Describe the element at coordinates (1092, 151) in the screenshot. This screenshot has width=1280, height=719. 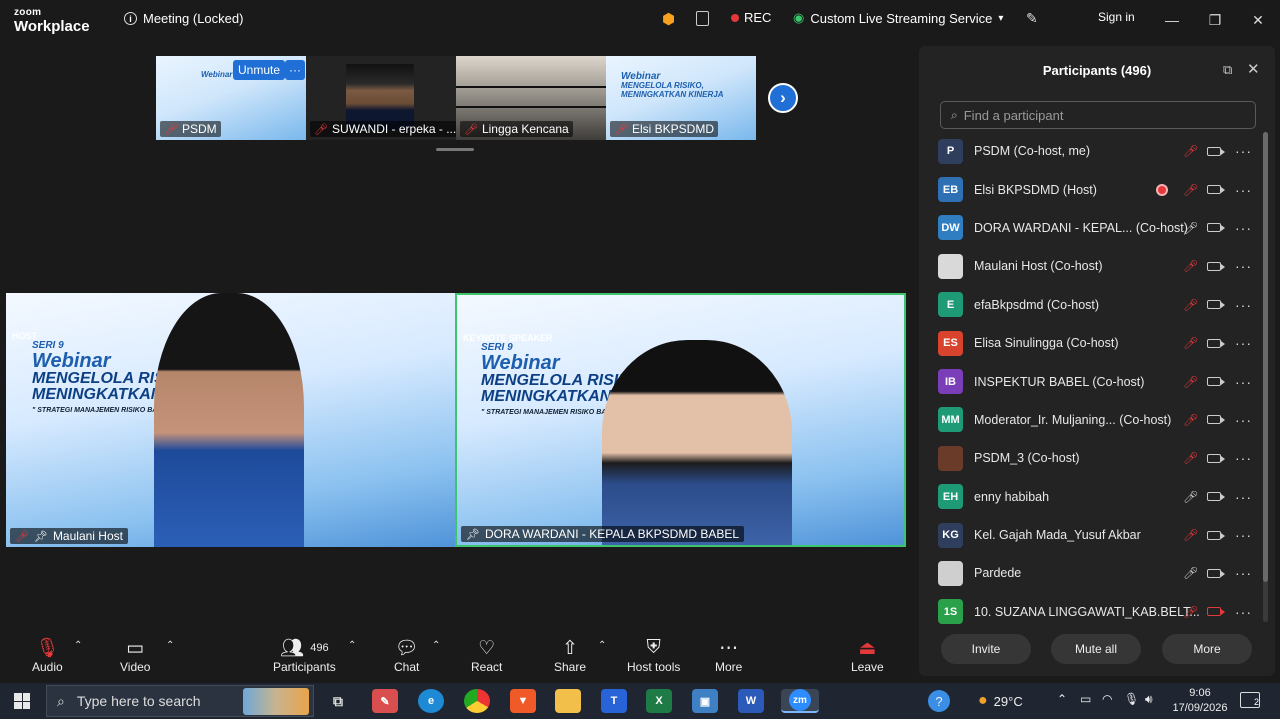
I see `participant-row: P PSDM (Co-host, me) 🎤︎ ···` at that location.